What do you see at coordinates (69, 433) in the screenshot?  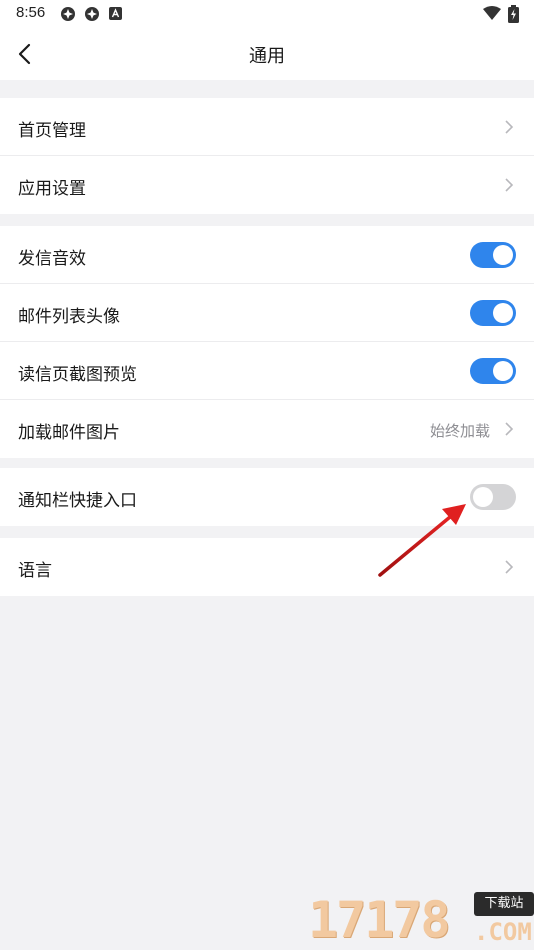 I see `row-label: 加载邮件图片` at bounding box center [69, 433].